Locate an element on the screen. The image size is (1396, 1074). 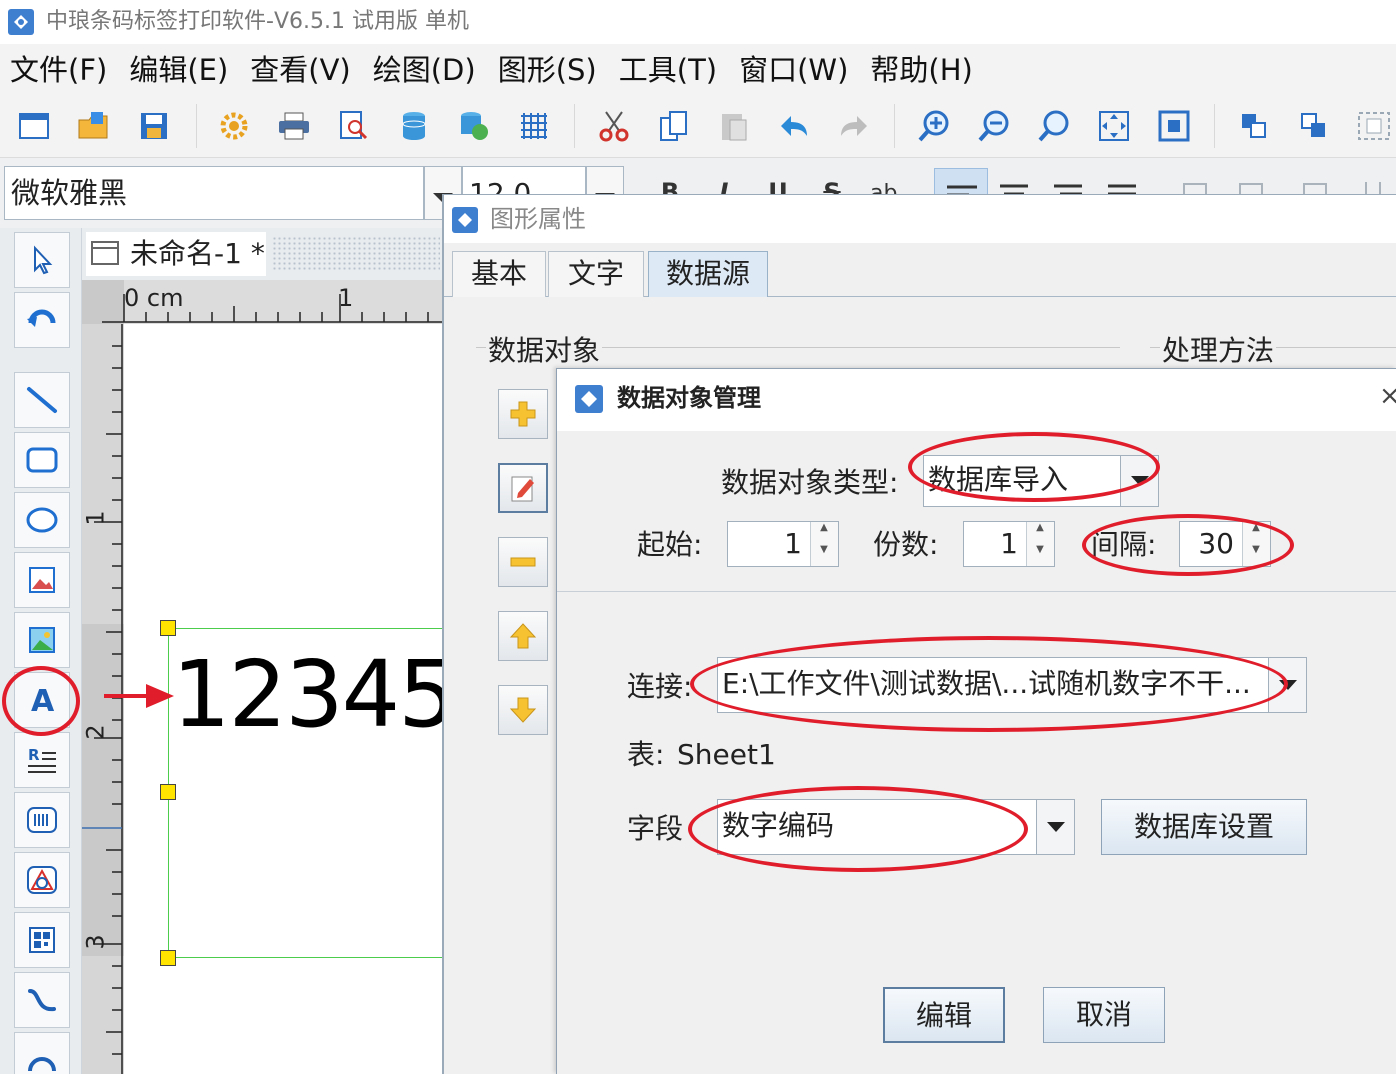
menu-draw: 绘图(D) is located at coordinates (424, 70).